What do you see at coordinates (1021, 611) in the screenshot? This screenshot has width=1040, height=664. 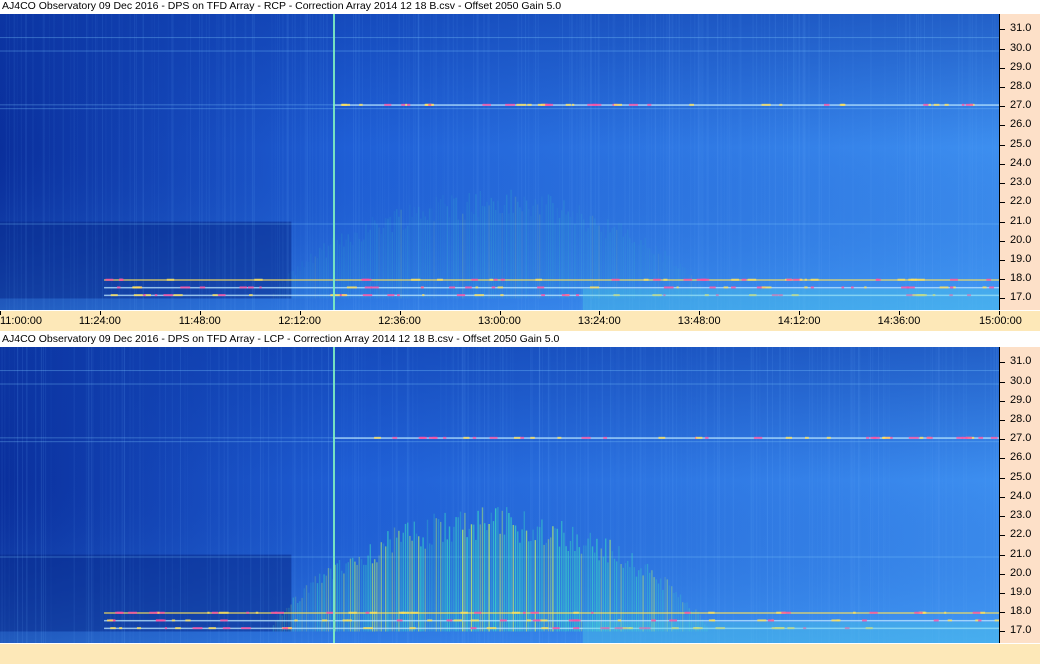 I see `frequency-tick-label: 18.0` at bounding box center [1021, 611].